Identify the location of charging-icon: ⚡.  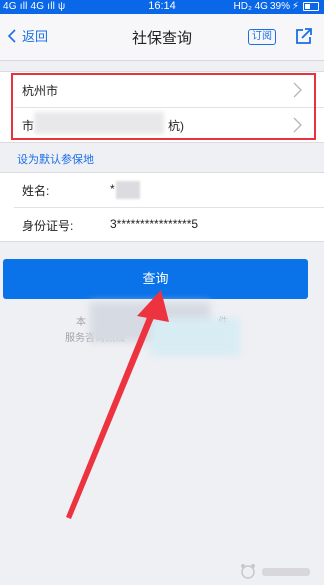
(295, 6).